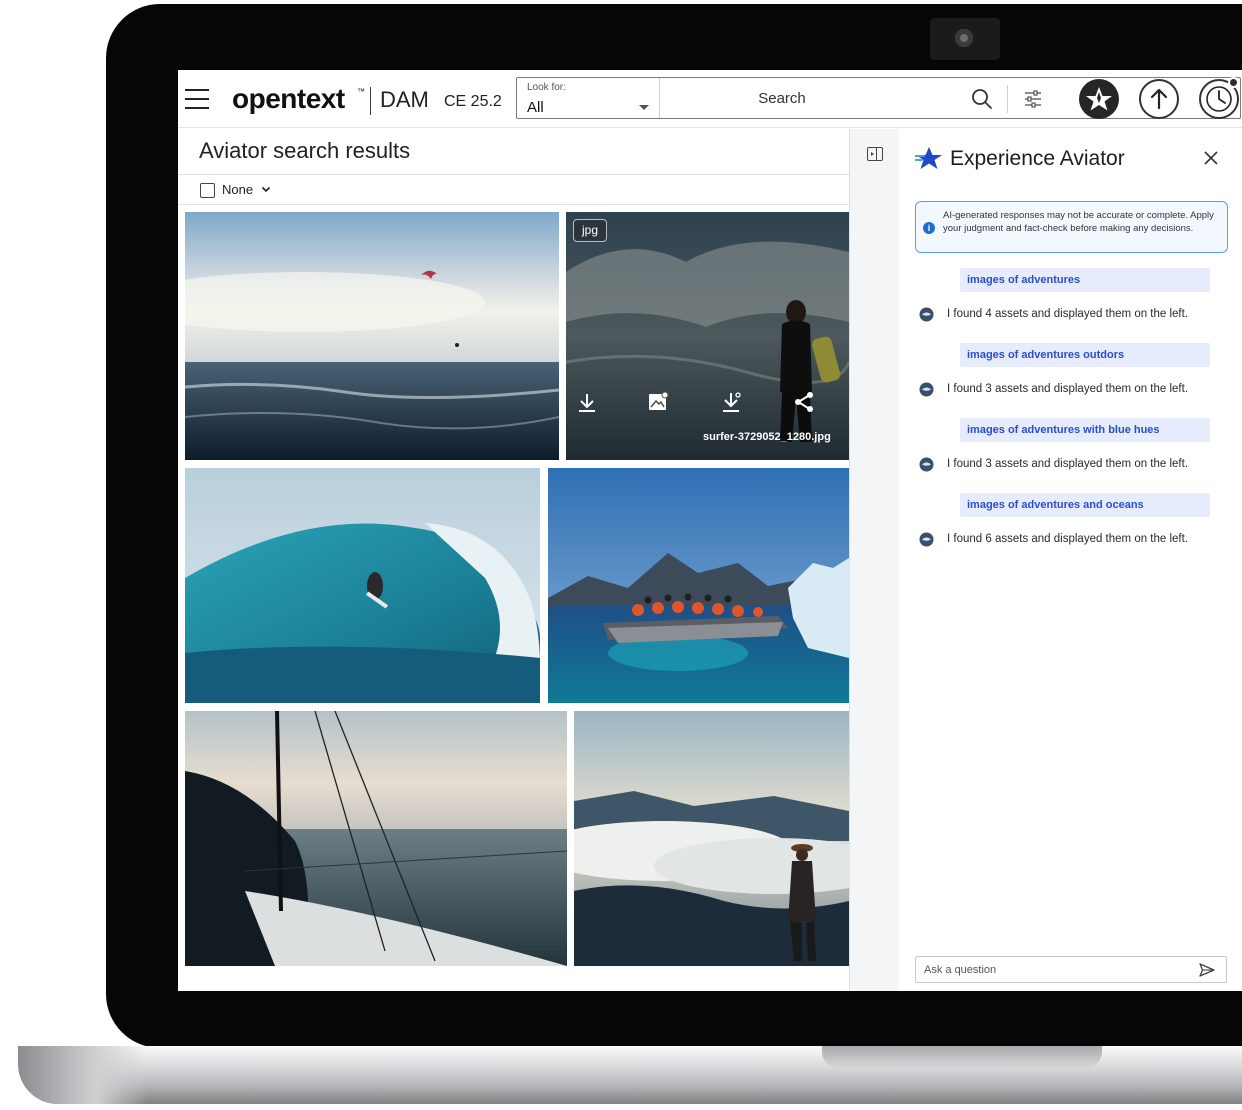 This screenshot has width=1242, height=1110. Describe the element at coordinates (782, 98) in the screenshot. I see `search-input` at that location.